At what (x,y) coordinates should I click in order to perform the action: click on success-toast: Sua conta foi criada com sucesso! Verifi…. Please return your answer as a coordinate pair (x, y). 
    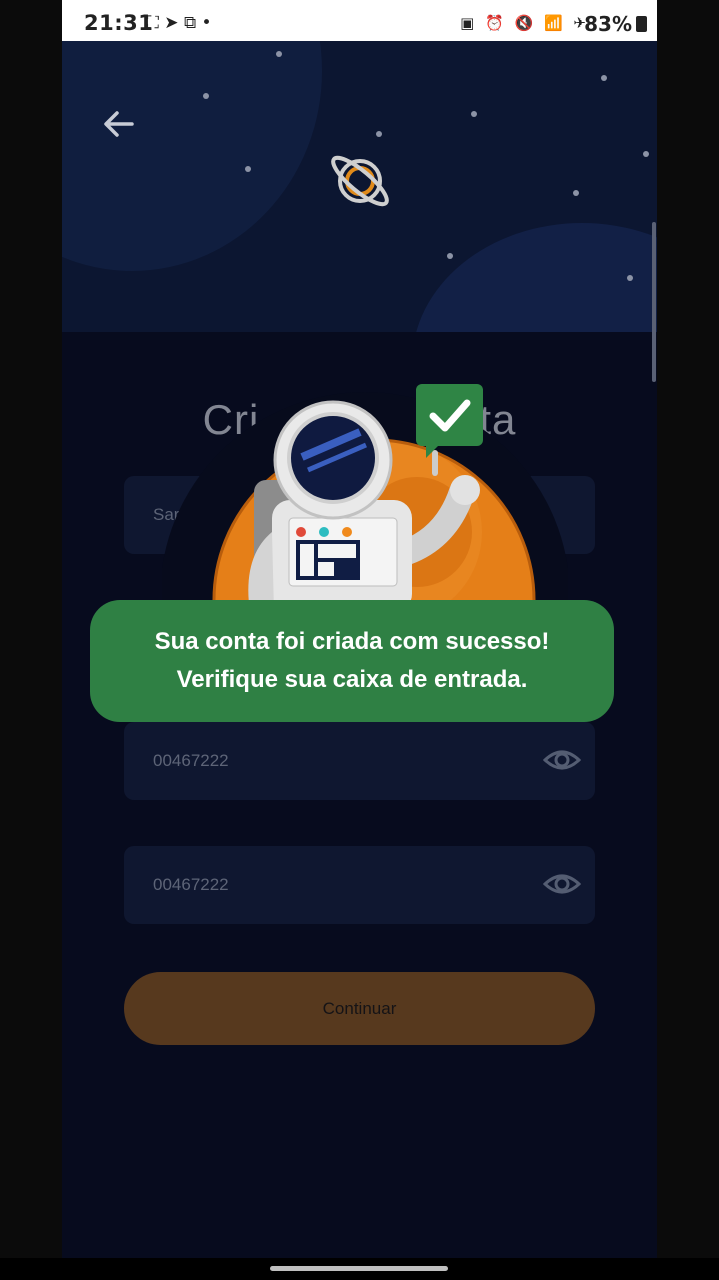
    Looking at the image, I should click on (352, 661).